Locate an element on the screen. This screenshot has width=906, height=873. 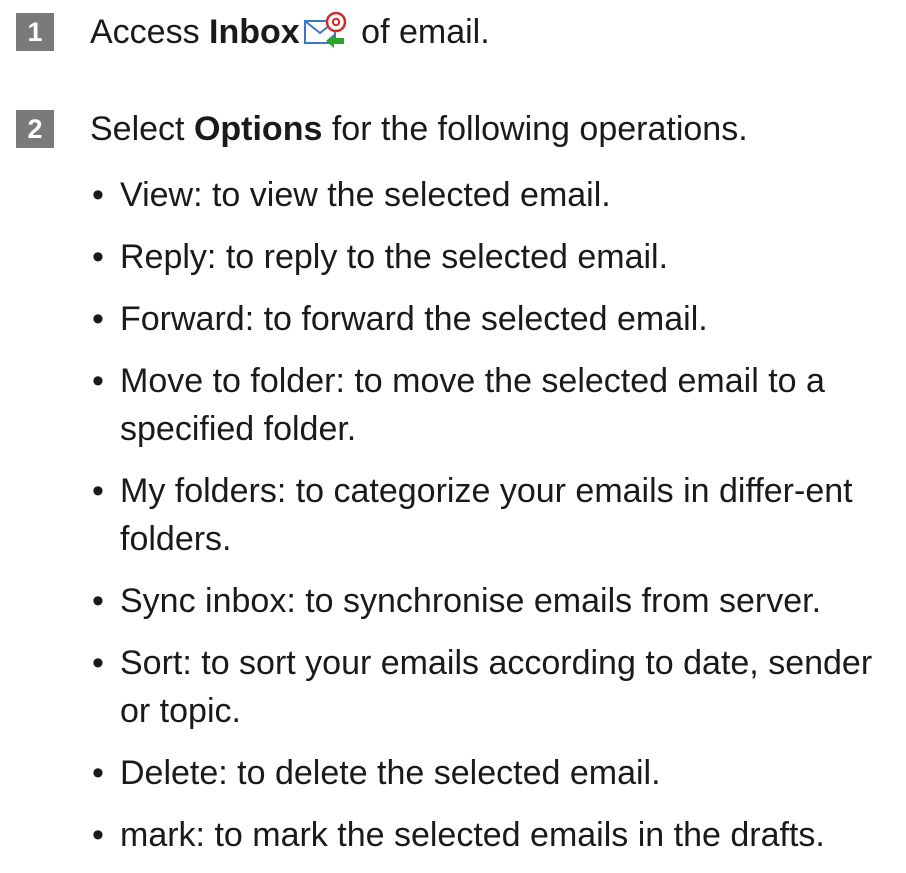
list-item: • Reply: to reply to the selected email. is located at coordinates (496, 257).